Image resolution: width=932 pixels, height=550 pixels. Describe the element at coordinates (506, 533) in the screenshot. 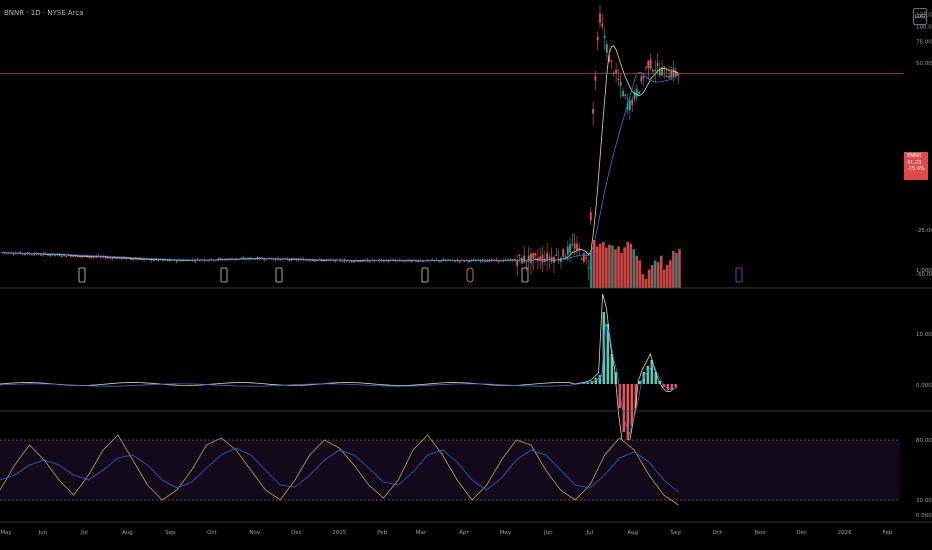

I see `time-axis-tick: May` at that location.